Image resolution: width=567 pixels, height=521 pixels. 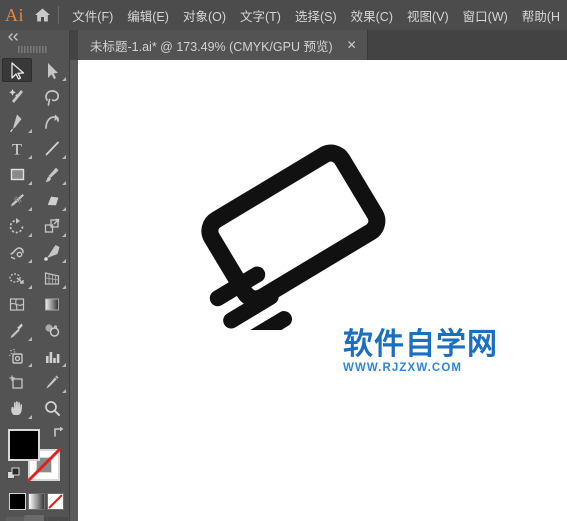 I want to click on lasso-tool-icon, so click(x=52, y=96).